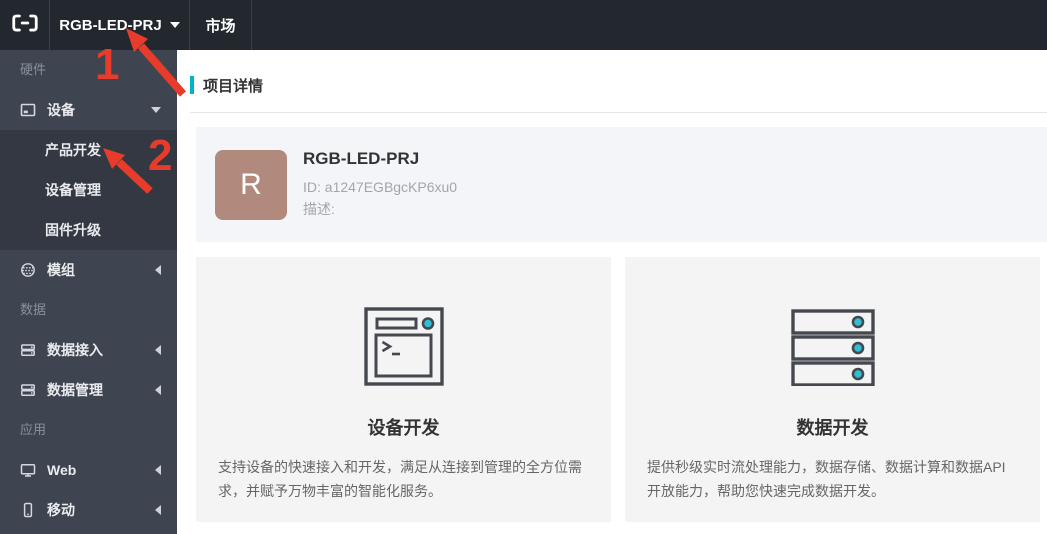 The height and width of the screenshot is (534, 1047). What do you see at coordinates (62, 470) in the screenshot?
I see `sidebar-item-label: Web` at bounding box center [62, 470].